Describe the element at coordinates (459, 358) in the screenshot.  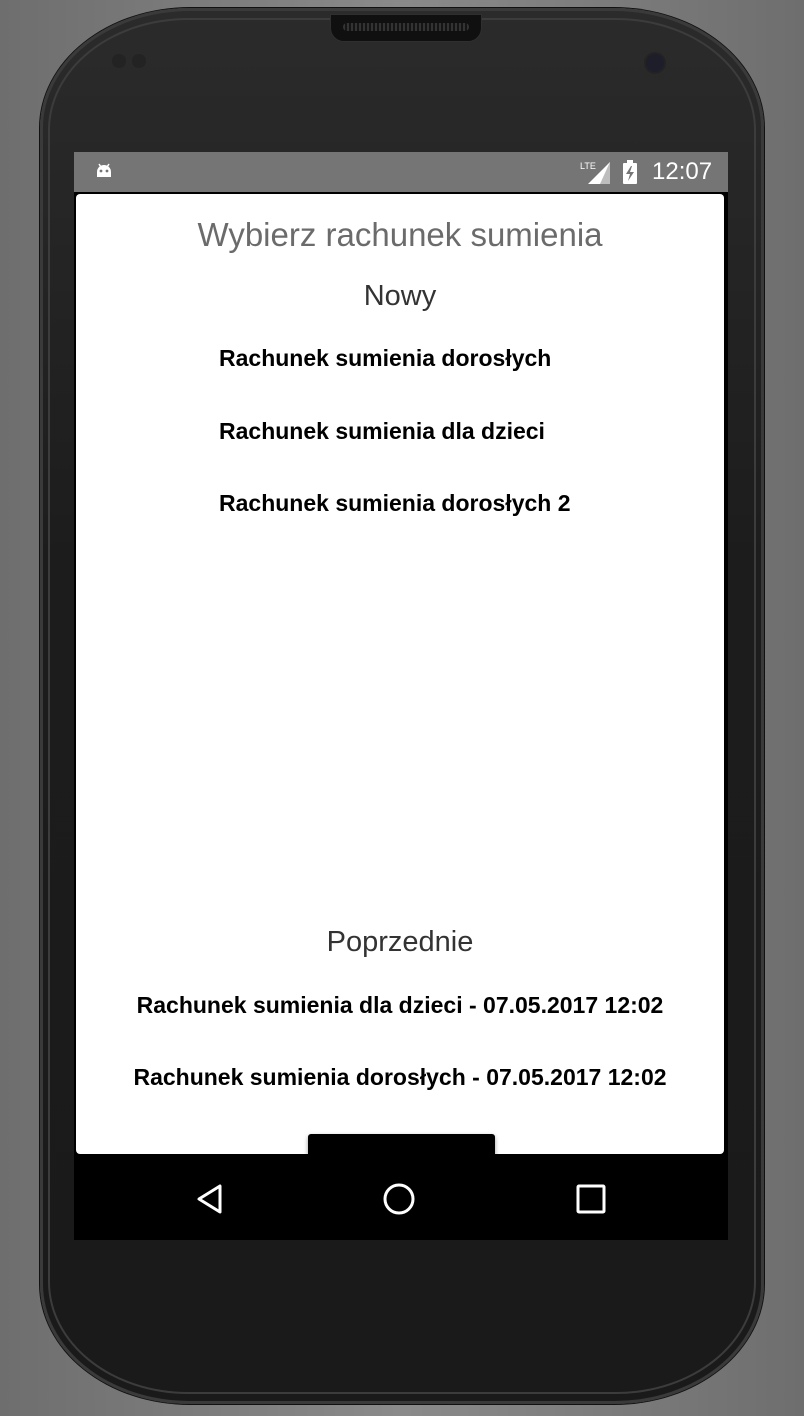
I see `list-item-new-adults: Rachunek sumienia dorosłych` at that location.